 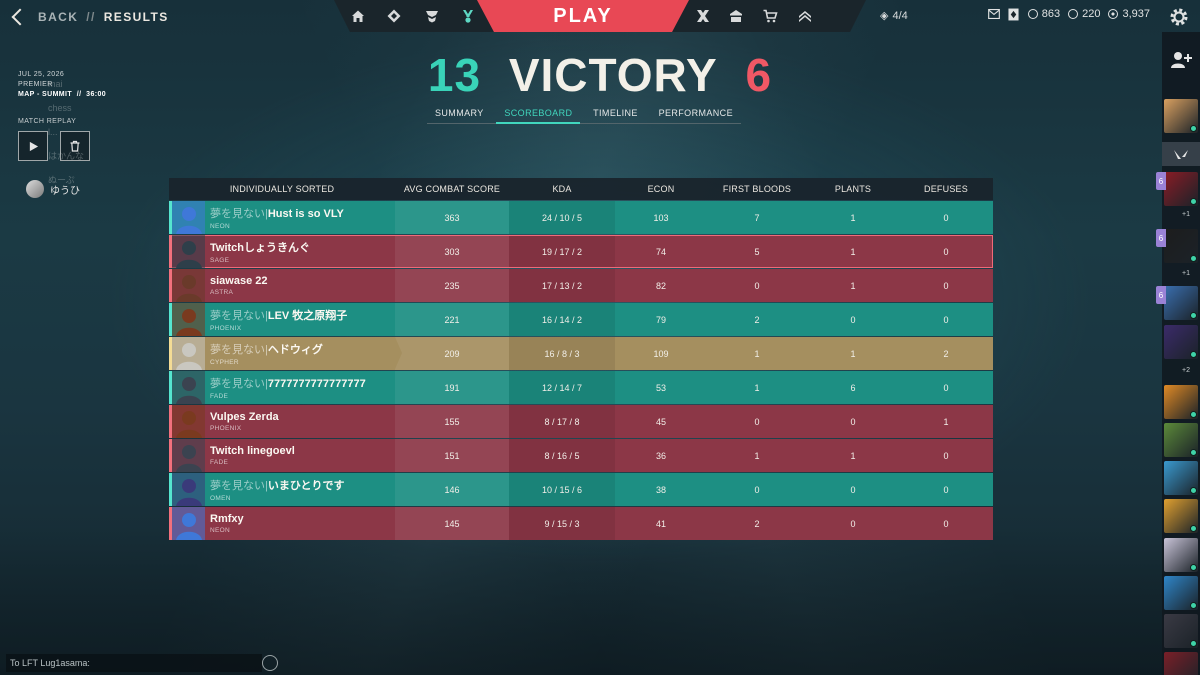 I want to click on header-plants: PLANTS, so click(x=853, y=189).